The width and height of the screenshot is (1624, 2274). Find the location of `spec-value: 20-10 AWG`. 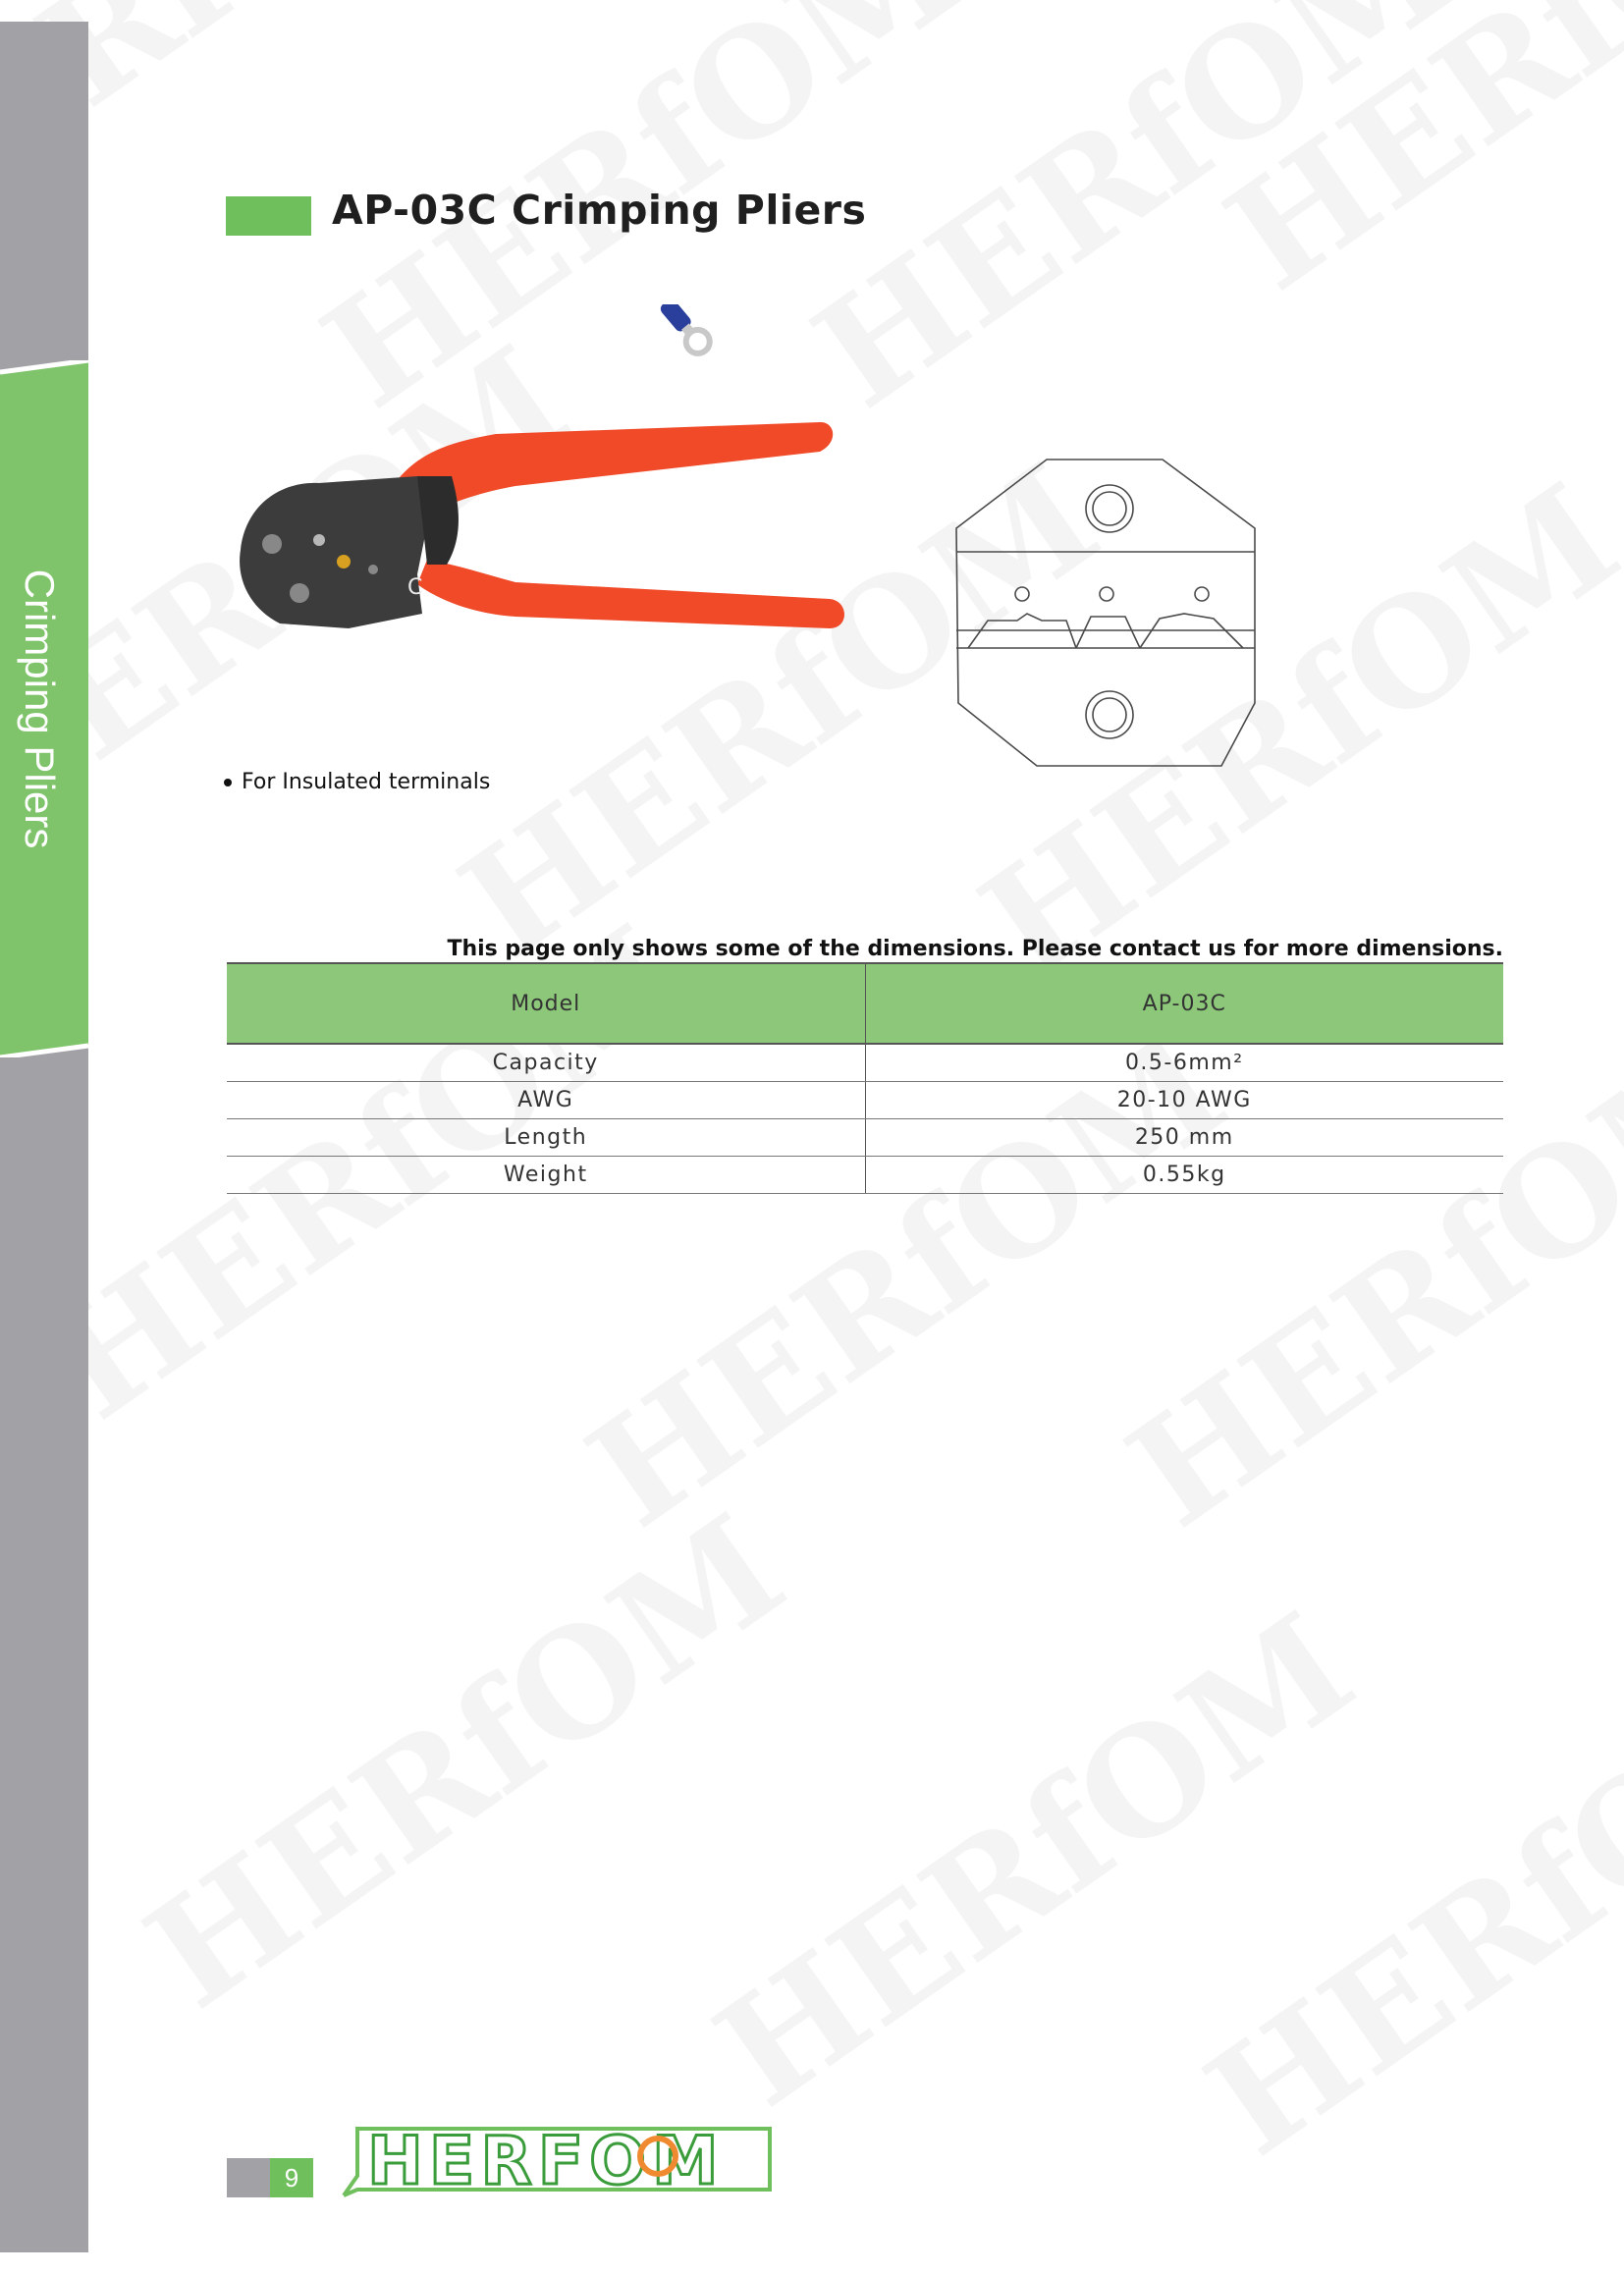

spec-value: 20-10 AWG is located at coordinates (1183, 1100).